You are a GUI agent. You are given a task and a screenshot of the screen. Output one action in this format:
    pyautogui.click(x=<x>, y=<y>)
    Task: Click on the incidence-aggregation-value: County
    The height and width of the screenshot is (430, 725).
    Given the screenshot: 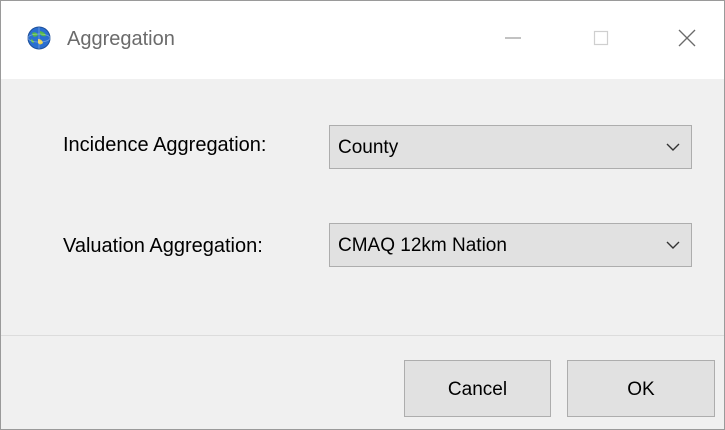 What is the action you would take?
    pyautogui.click(x=368, y=147)
    